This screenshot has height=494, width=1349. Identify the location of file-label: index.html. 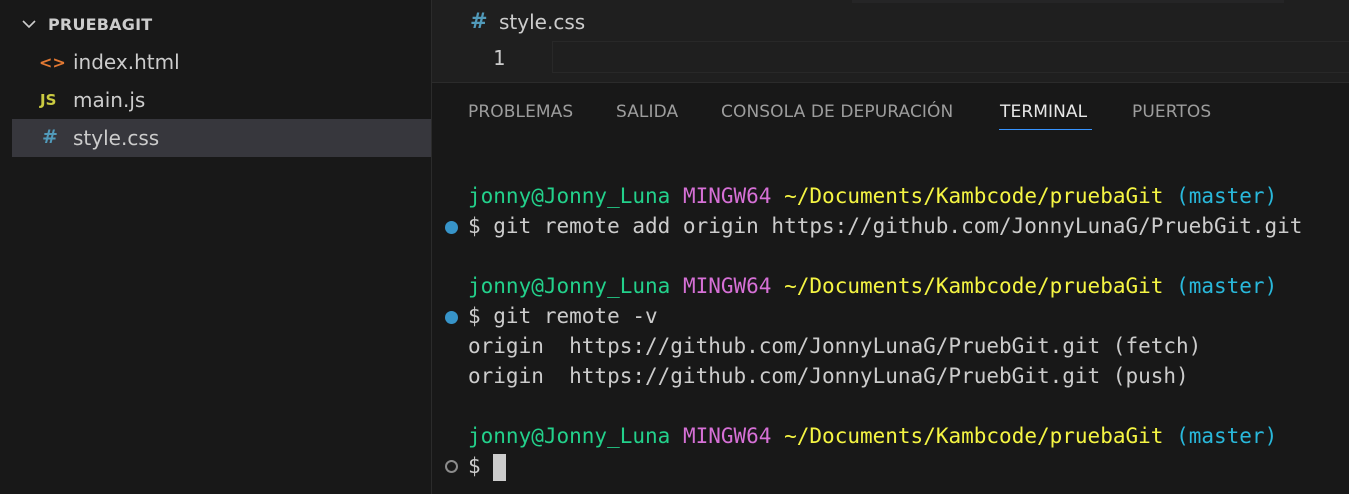
(126, 62).